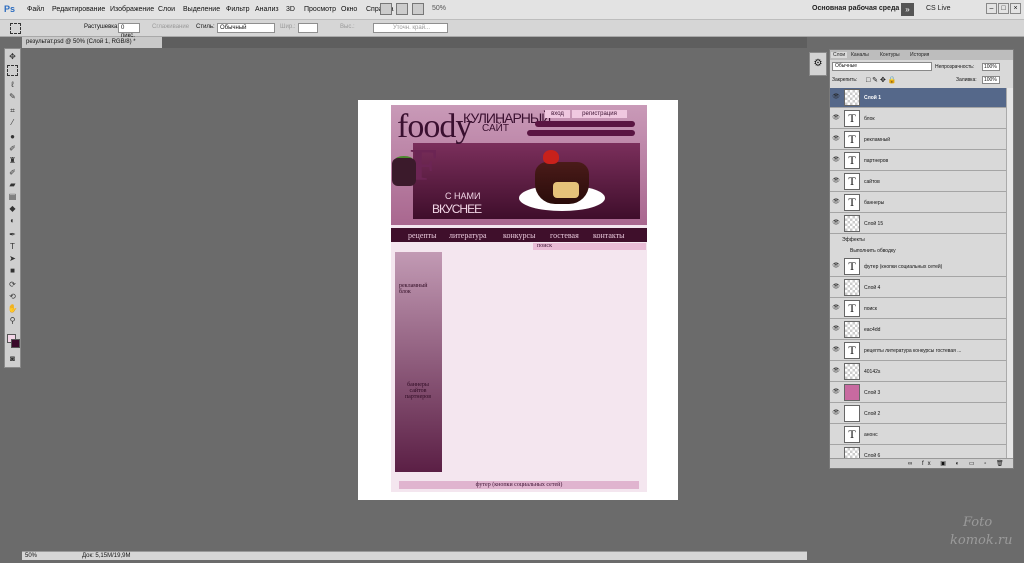 The width and height of the screenshot is (1024, 563). What do you see at coordinates (881, 80) in the screenshot?
I see `lock-icon: □ ✎ ✥ 🔒` at bounding box center [881, 80].